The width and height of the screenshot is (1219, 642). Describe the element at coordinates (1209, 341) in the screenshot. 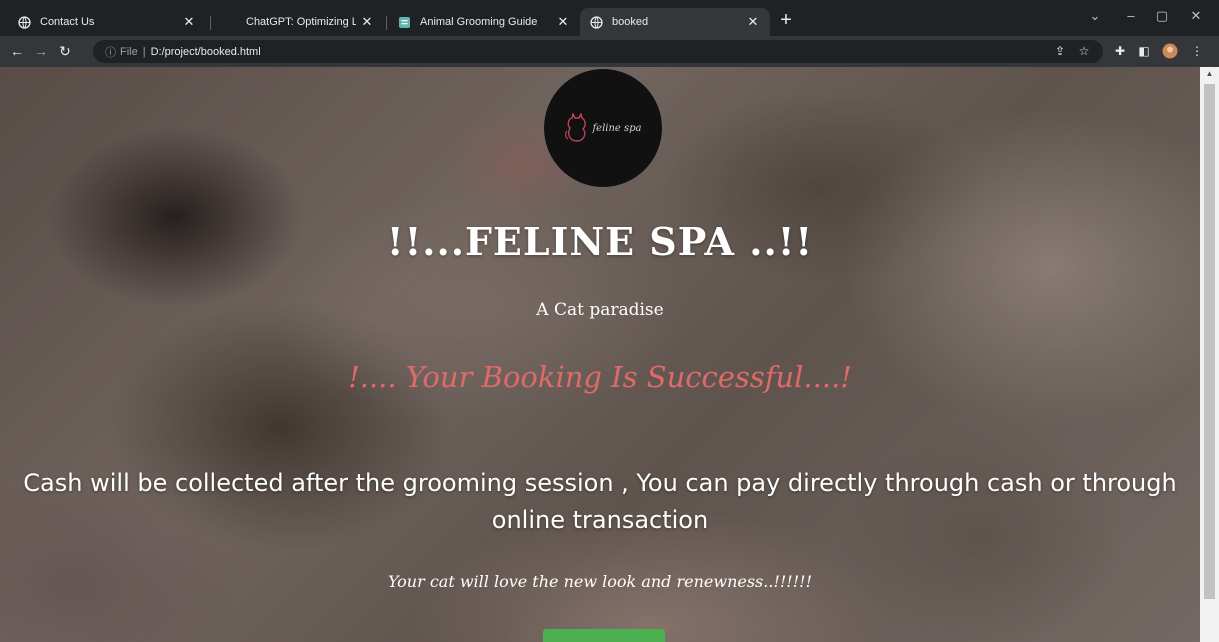

I see `scroll-thumb` at that location.